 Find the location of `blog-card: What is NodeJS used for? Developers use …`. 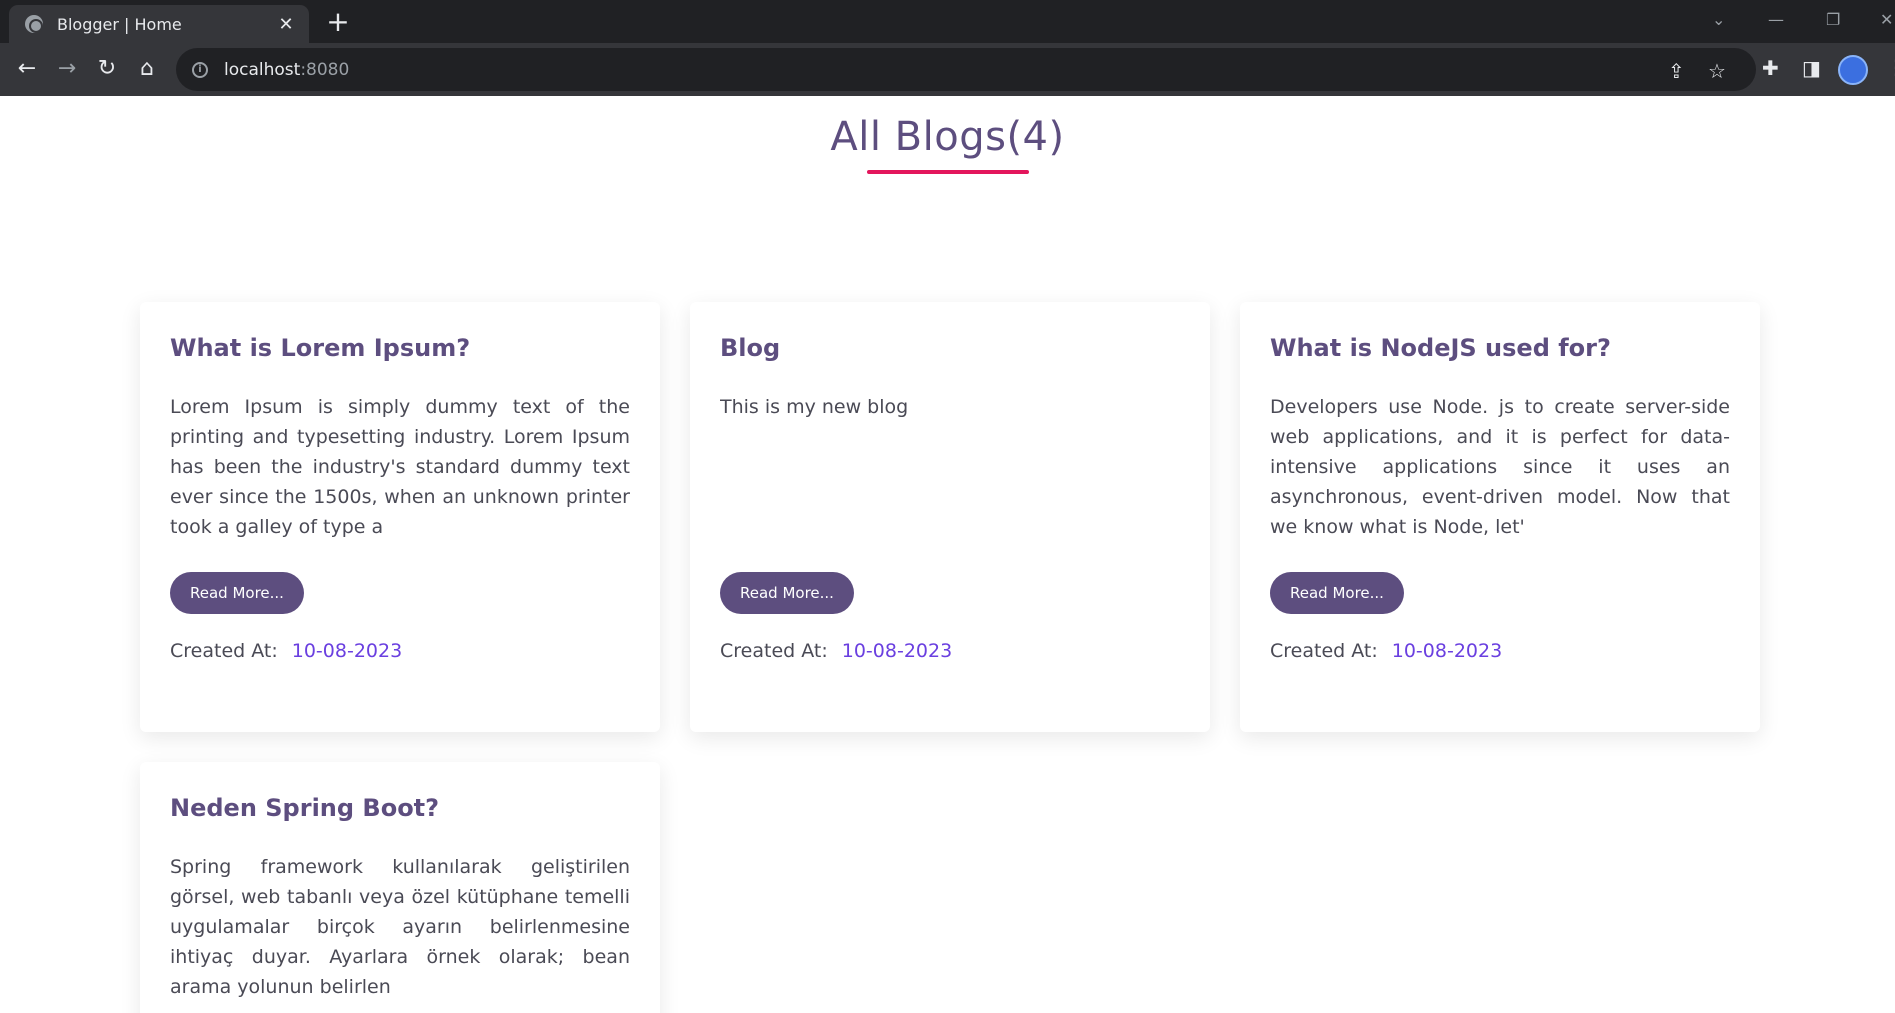

blog-card: What is NodeJS used for? Developers use … is located at coordinates (1500, 517).